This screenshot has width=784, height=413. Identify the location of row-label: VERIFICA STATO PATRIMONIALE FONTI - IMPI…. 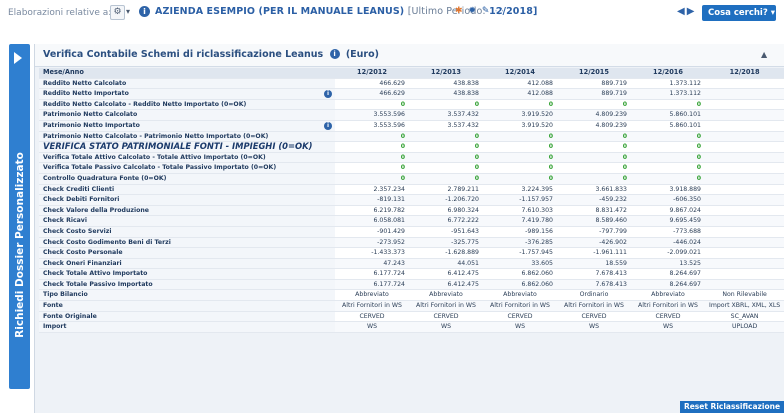
(187, 147).